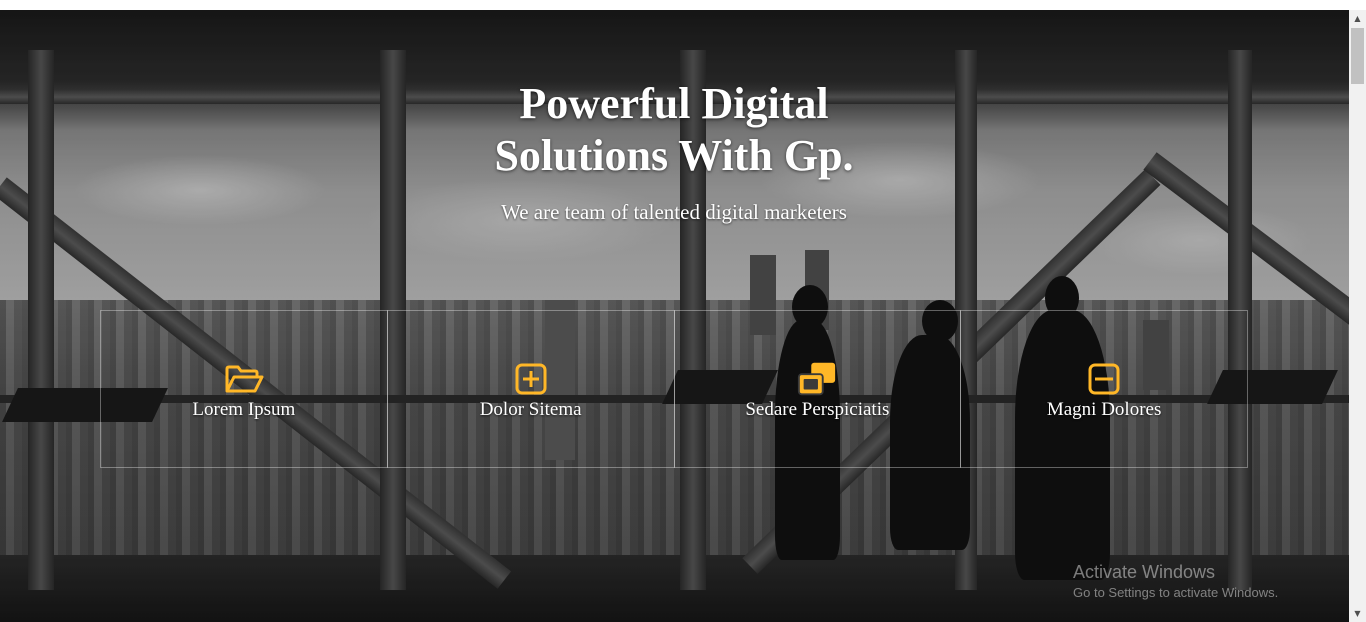  What do you see at coordinates (1357, 56) in the screenshot?
I see `scrollbar-thumb` at bounding box center [1357, 56].